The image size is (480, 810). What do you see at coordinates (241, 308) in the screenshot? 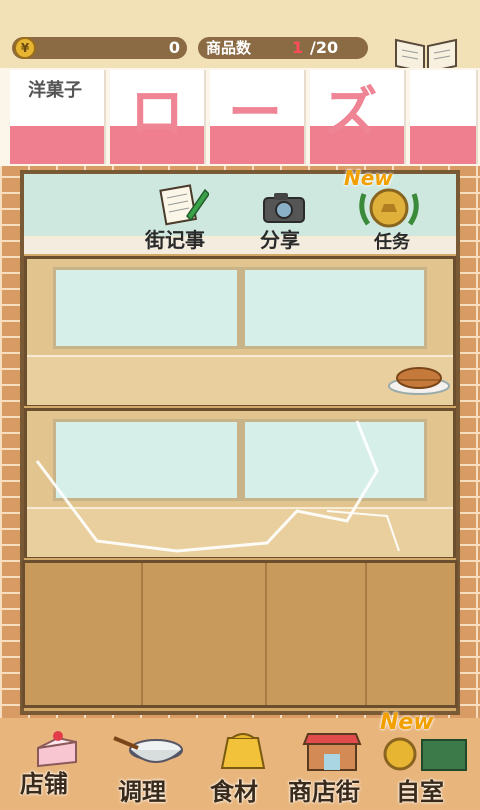
I see `window-divider` at bounding box center [241, 308].